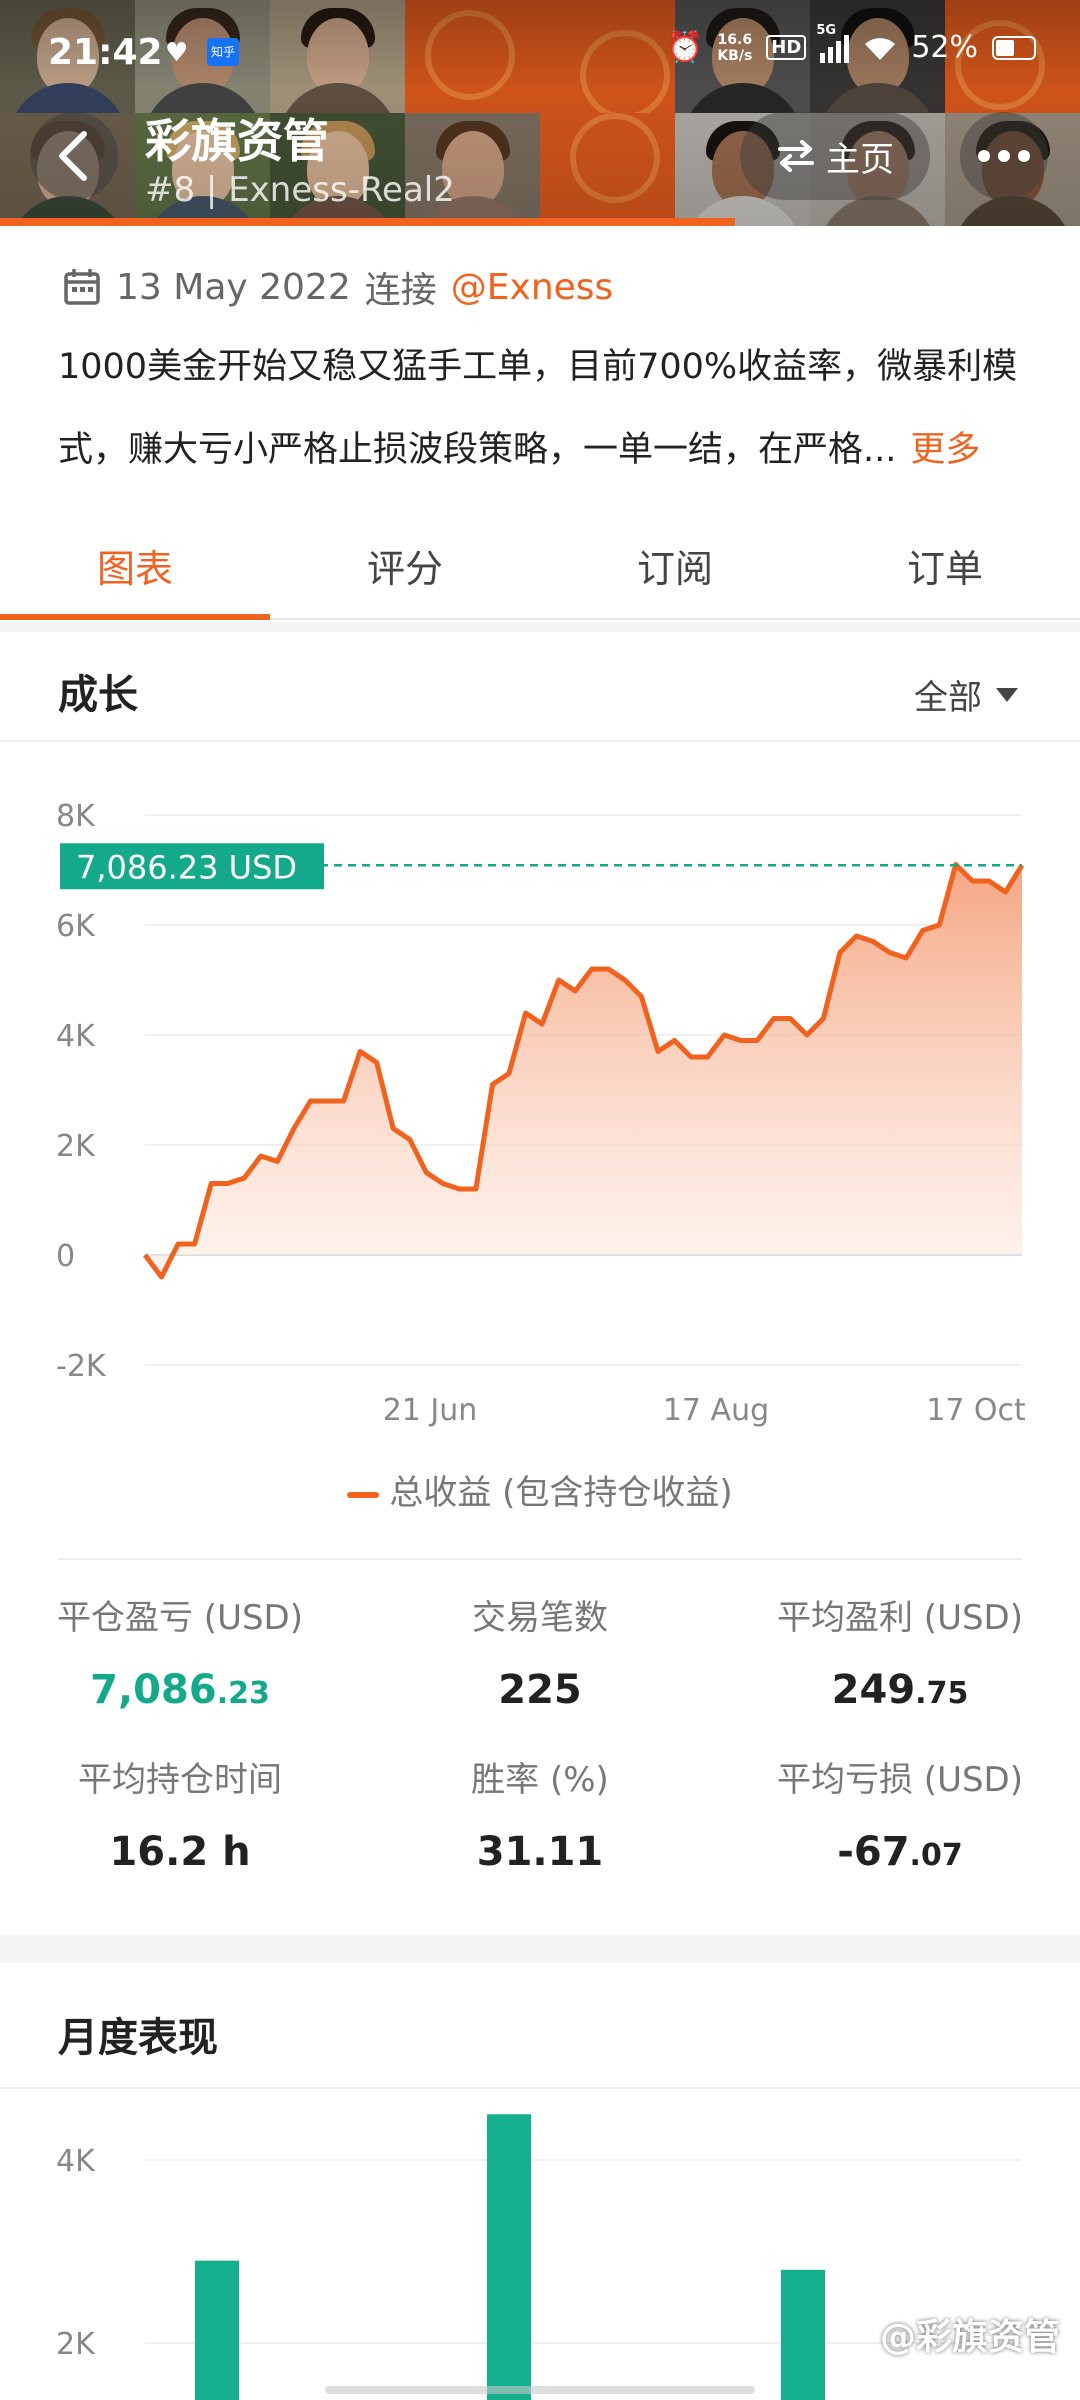 Image resolution: width=1080 pixels, height=2400 pixels. What do you see at coordinates (873, 1852) in the screenshot?
I see `stat-value-int: -67` at bounding box center [873, 1852].